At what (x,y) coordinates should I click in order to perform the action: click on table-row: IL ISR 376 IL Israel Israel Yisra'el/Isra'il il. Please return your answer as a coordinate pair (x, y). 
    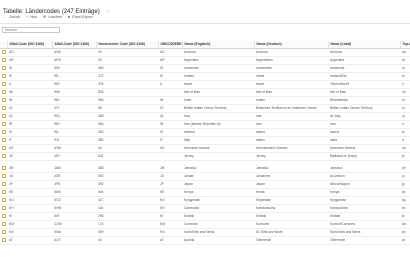
    Looking at the image, I should click on (205, 84).